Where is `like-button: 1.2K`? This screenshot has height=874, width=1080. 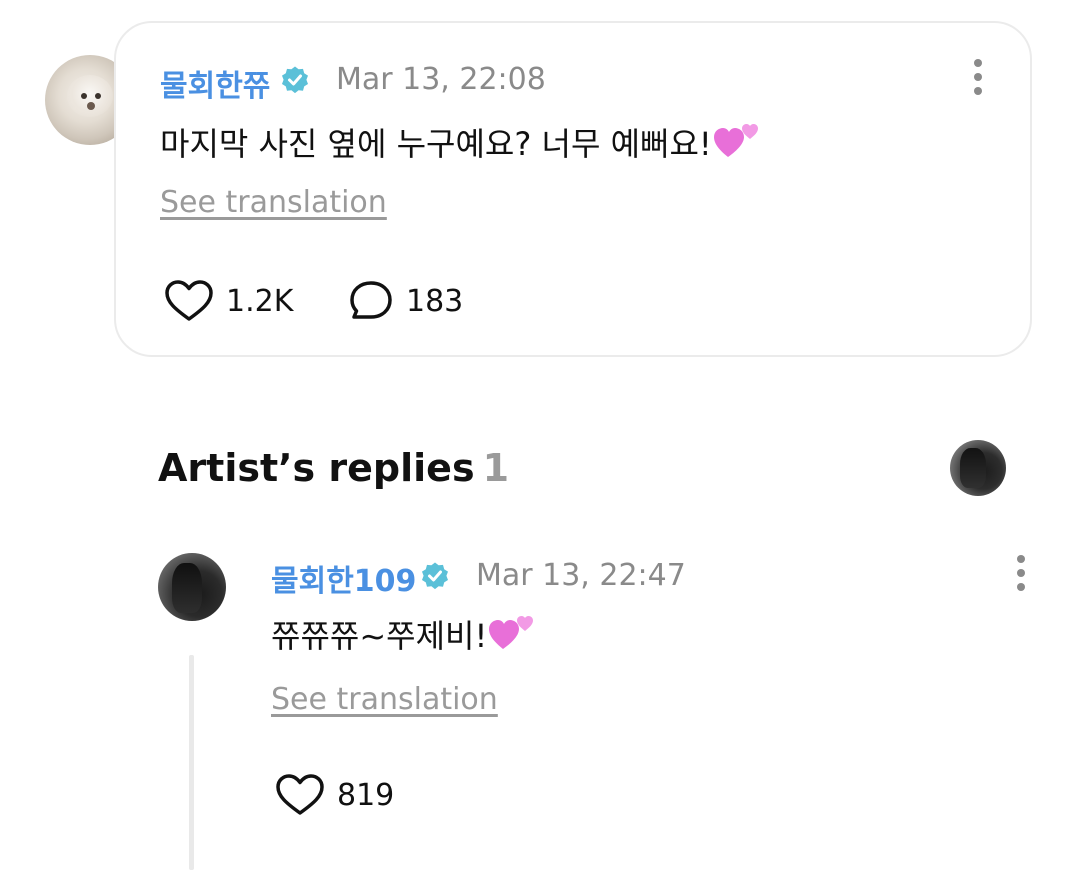 like-button: 1.2K is located at coordinates (228, 301).